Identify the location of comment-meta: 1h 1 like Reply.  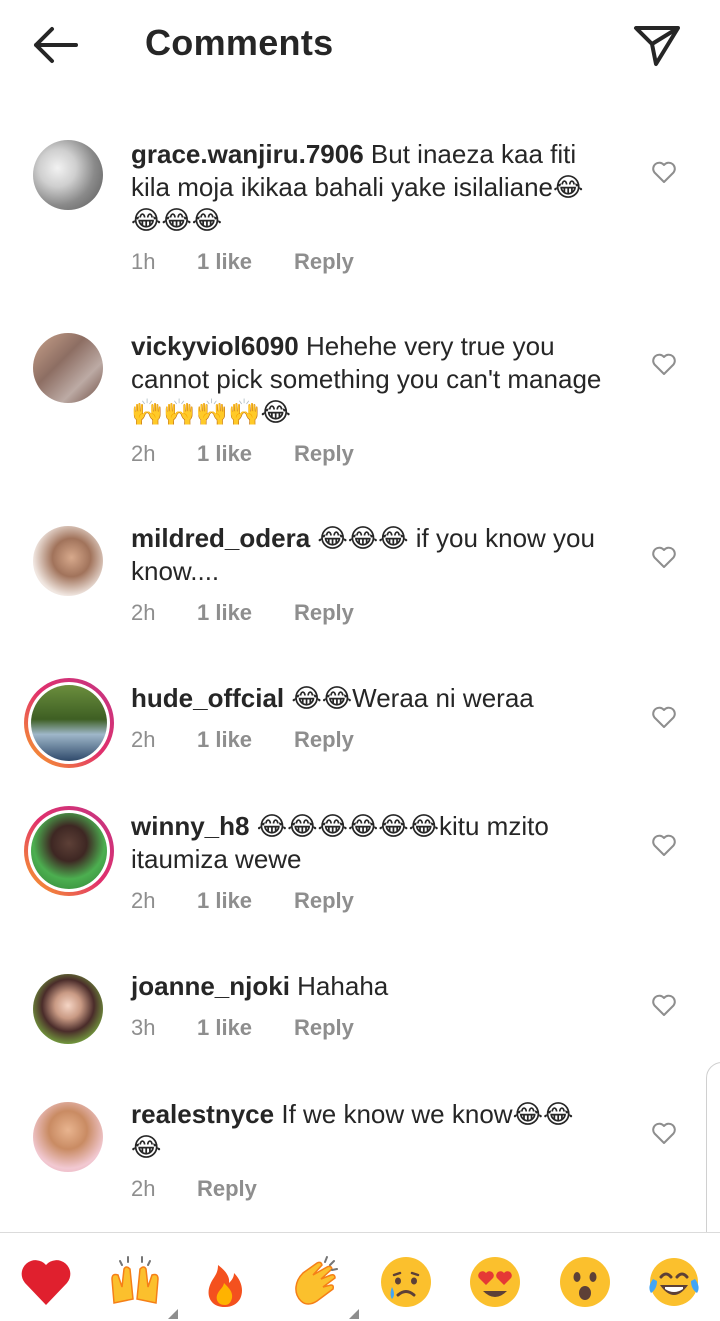
(376, 261).